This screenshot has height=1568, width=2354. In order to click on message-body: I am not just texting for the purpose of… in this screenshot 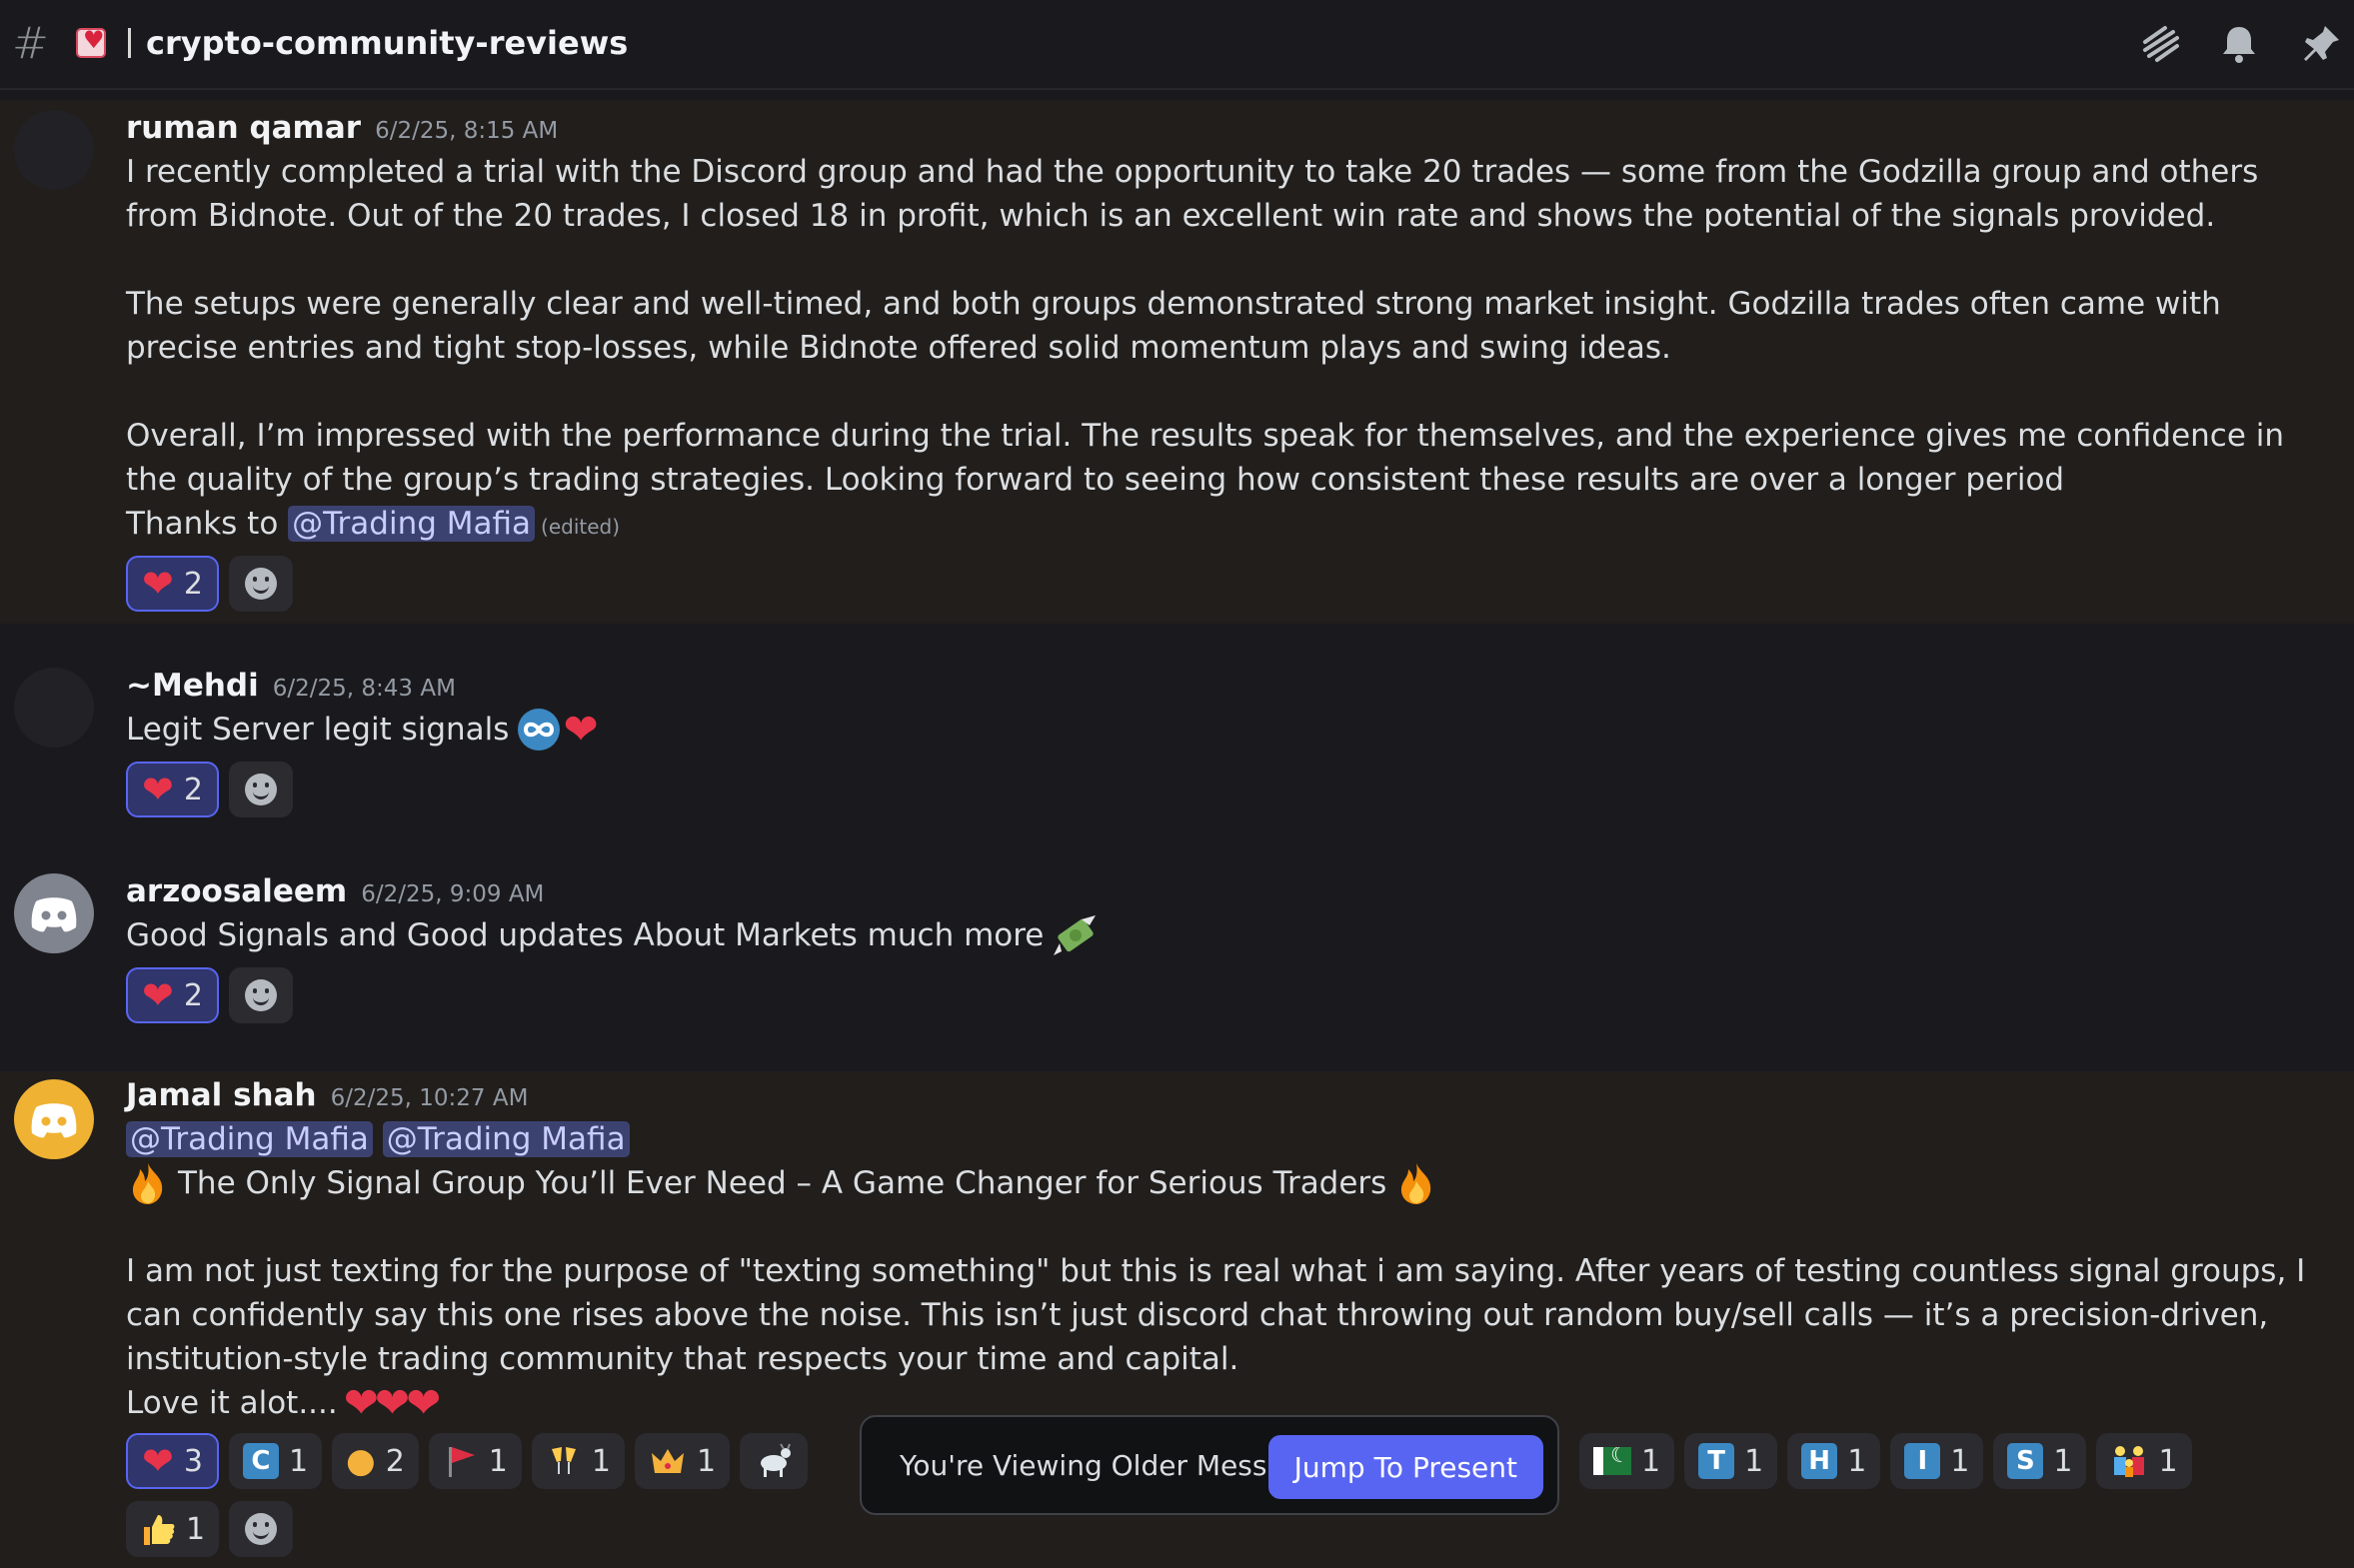, I will do `click(1233, 1315)`.